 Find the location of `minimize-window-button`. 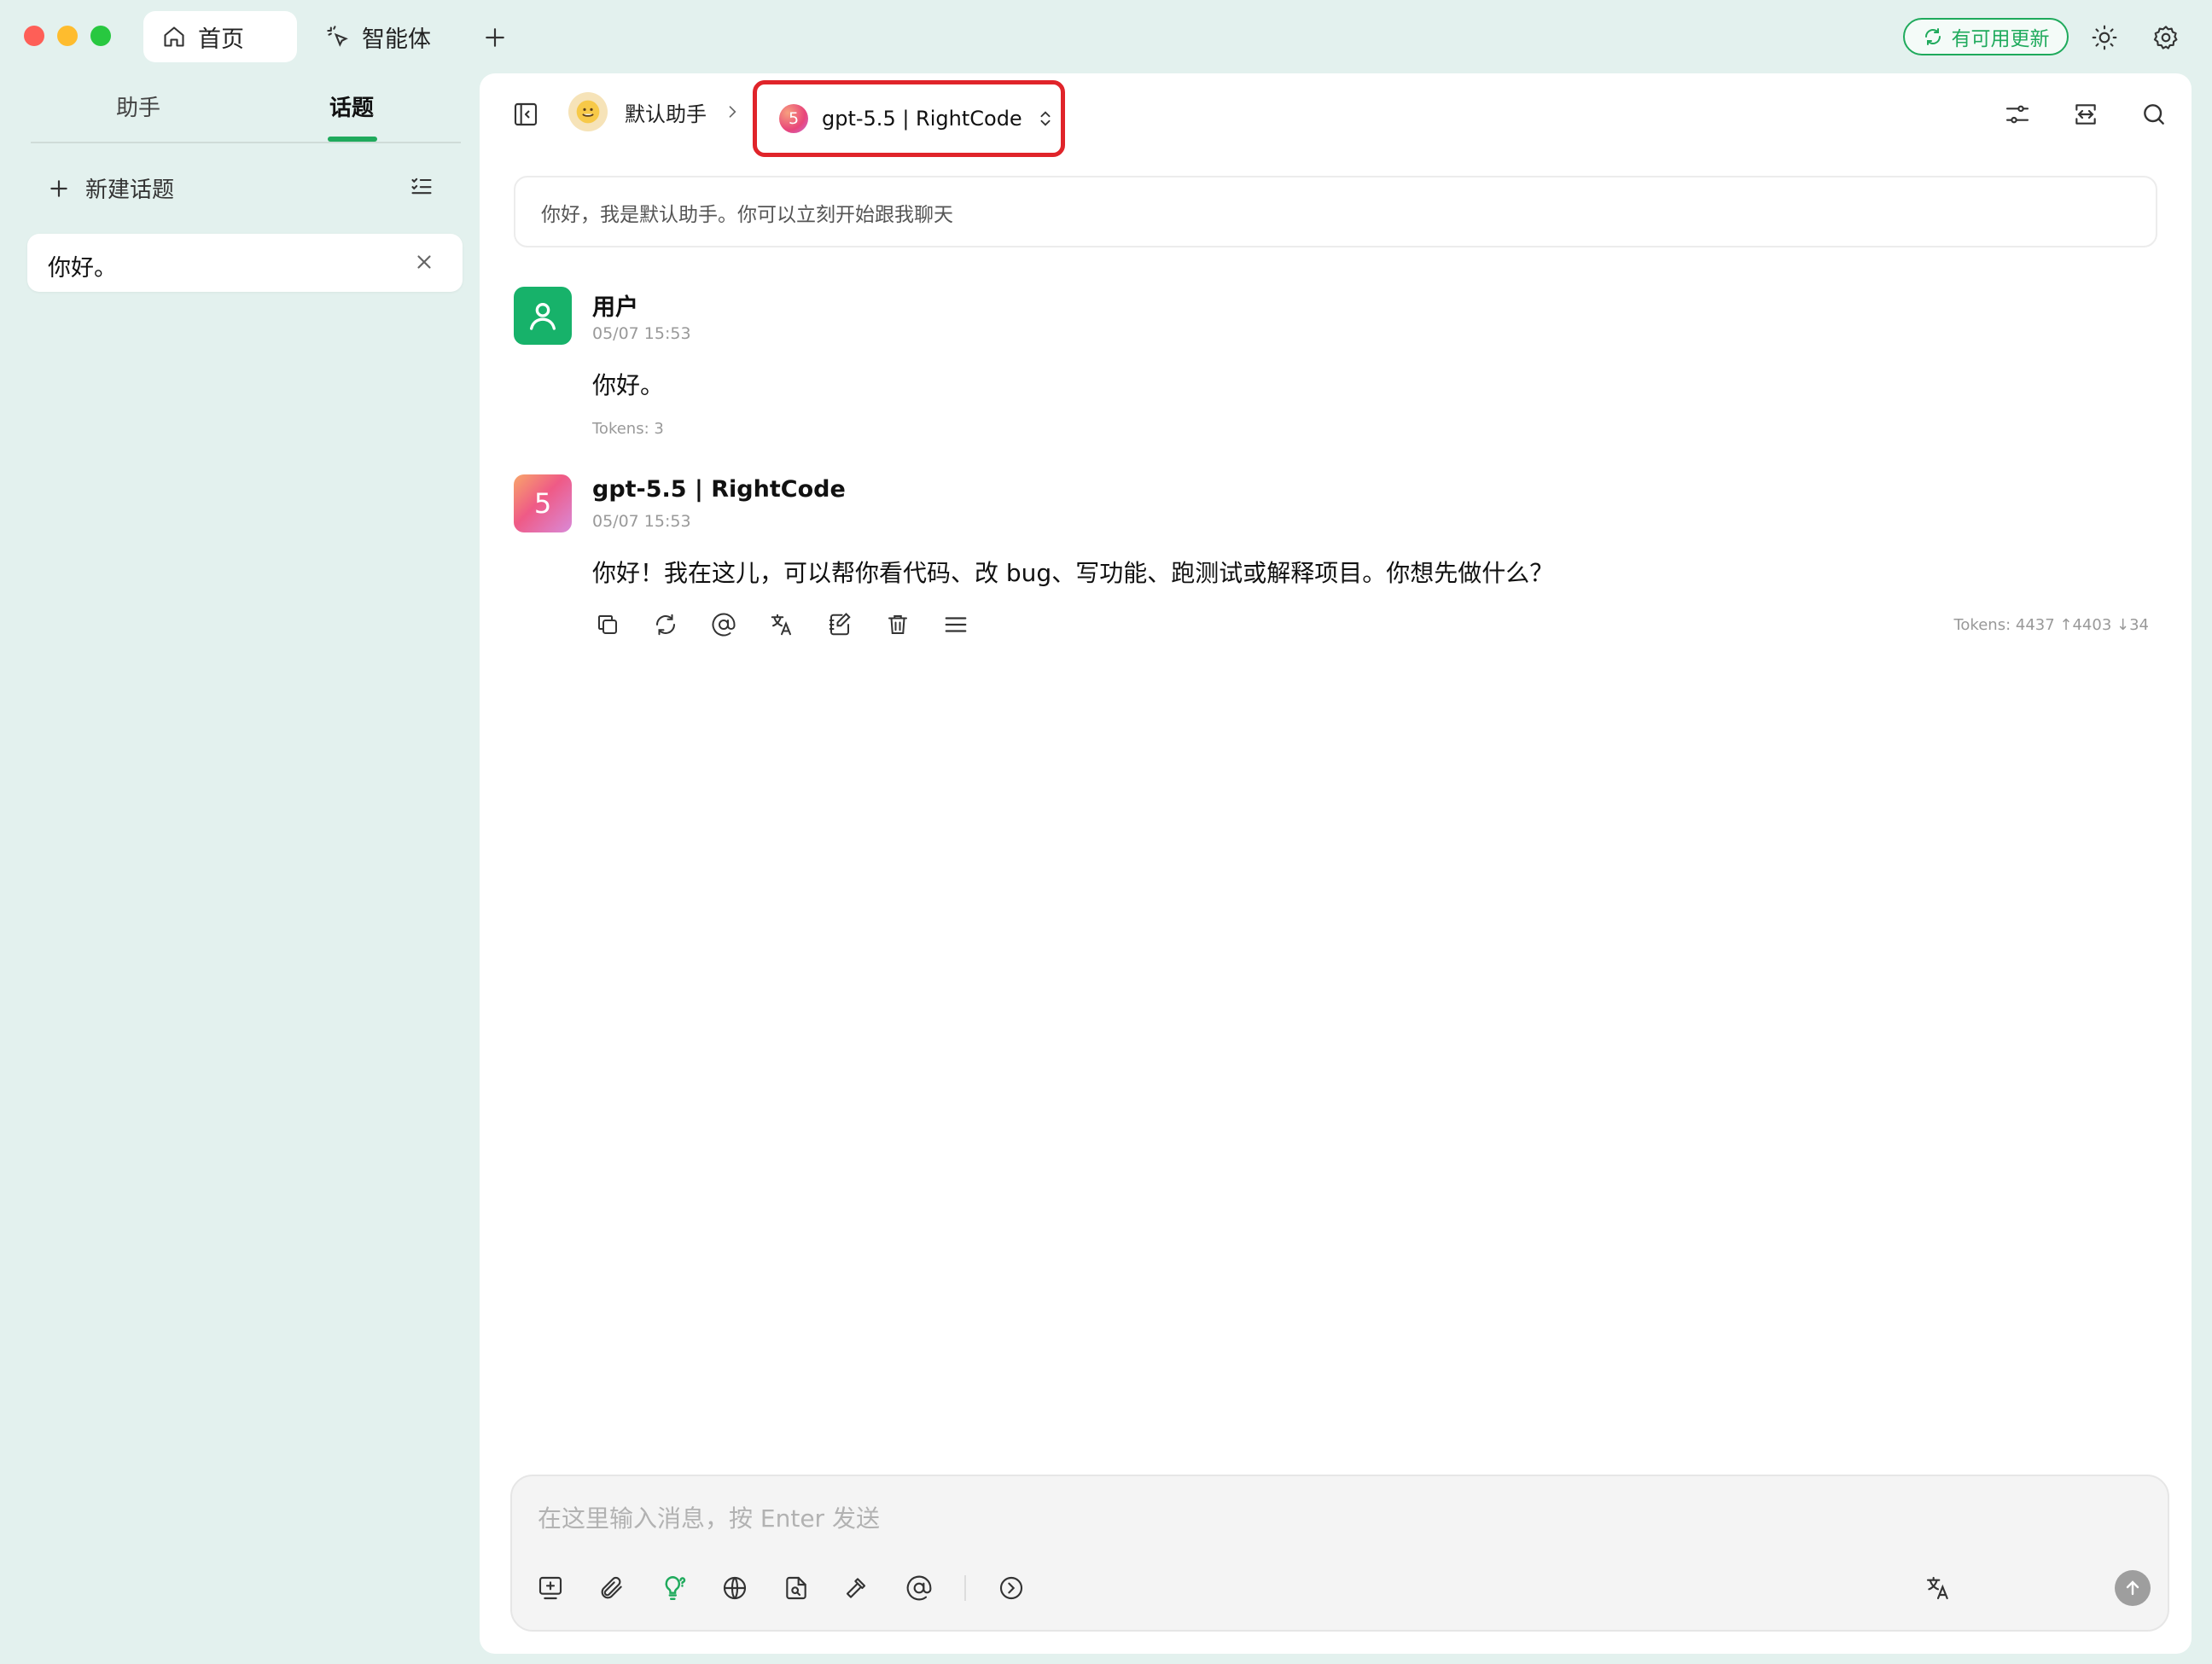

minimize-window-button is located at coordinates (67, 36).